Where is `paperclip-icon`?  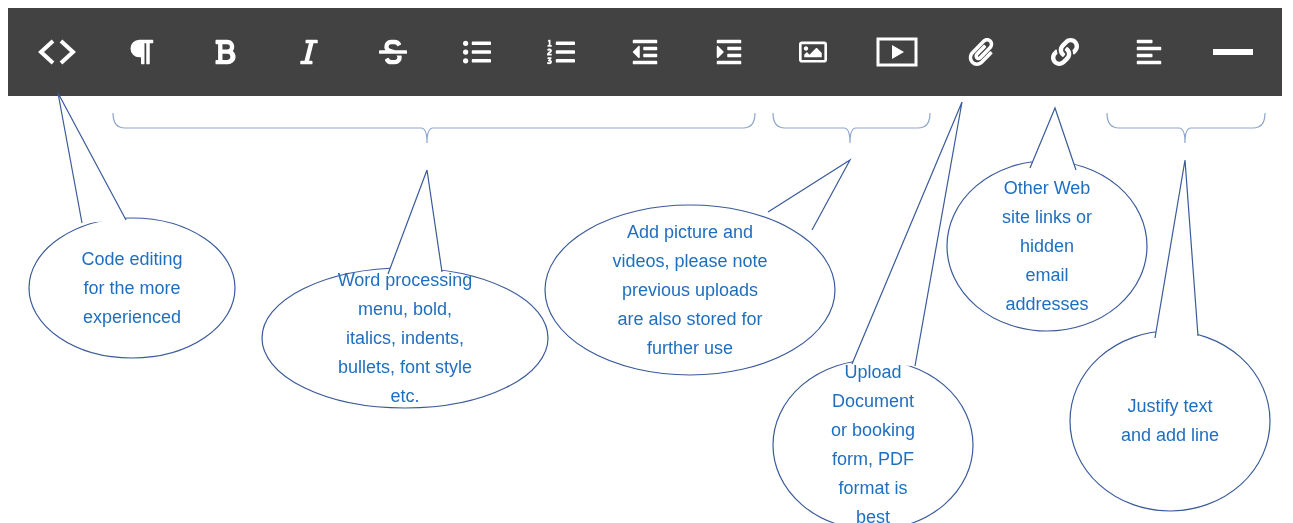 paperclip-icon is located at coordinates (981, 52).